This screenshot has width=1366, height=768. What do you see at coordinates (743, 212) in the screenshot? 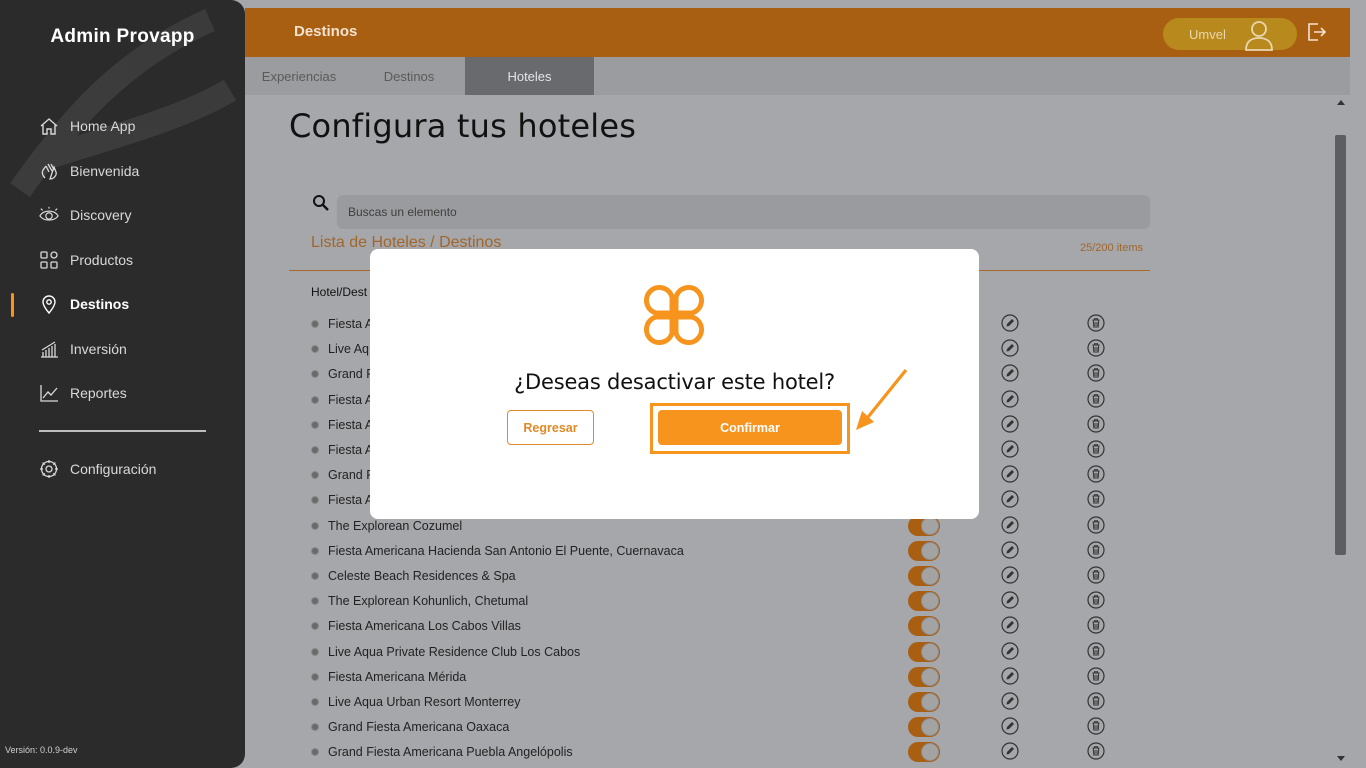
I see `search-input` at bounding box center [743, 212].